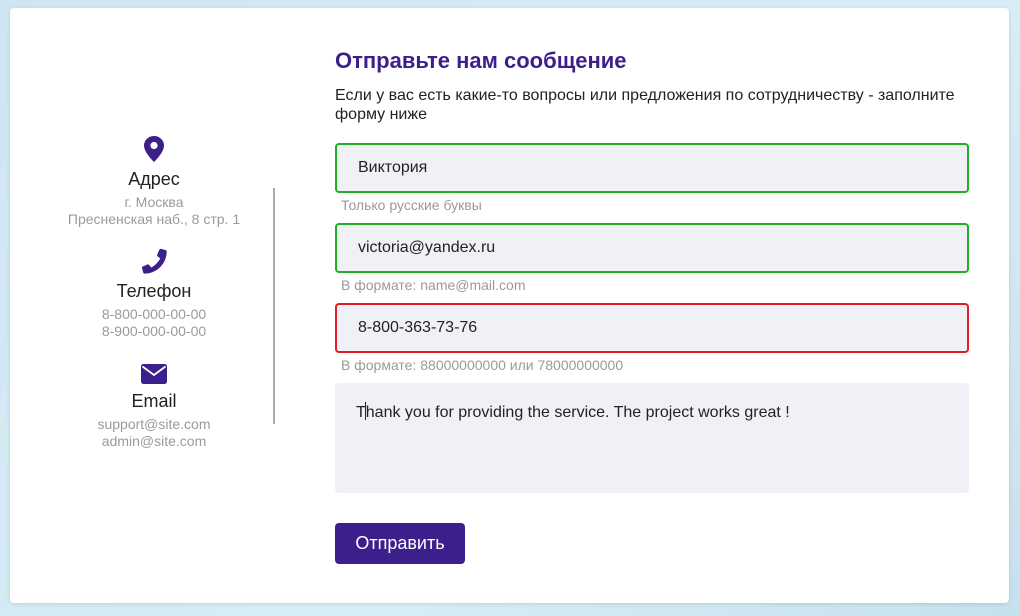  Describe the element at coordinates (400, 543) in the screenshot. I see `submit-button: Отправить` at that location.